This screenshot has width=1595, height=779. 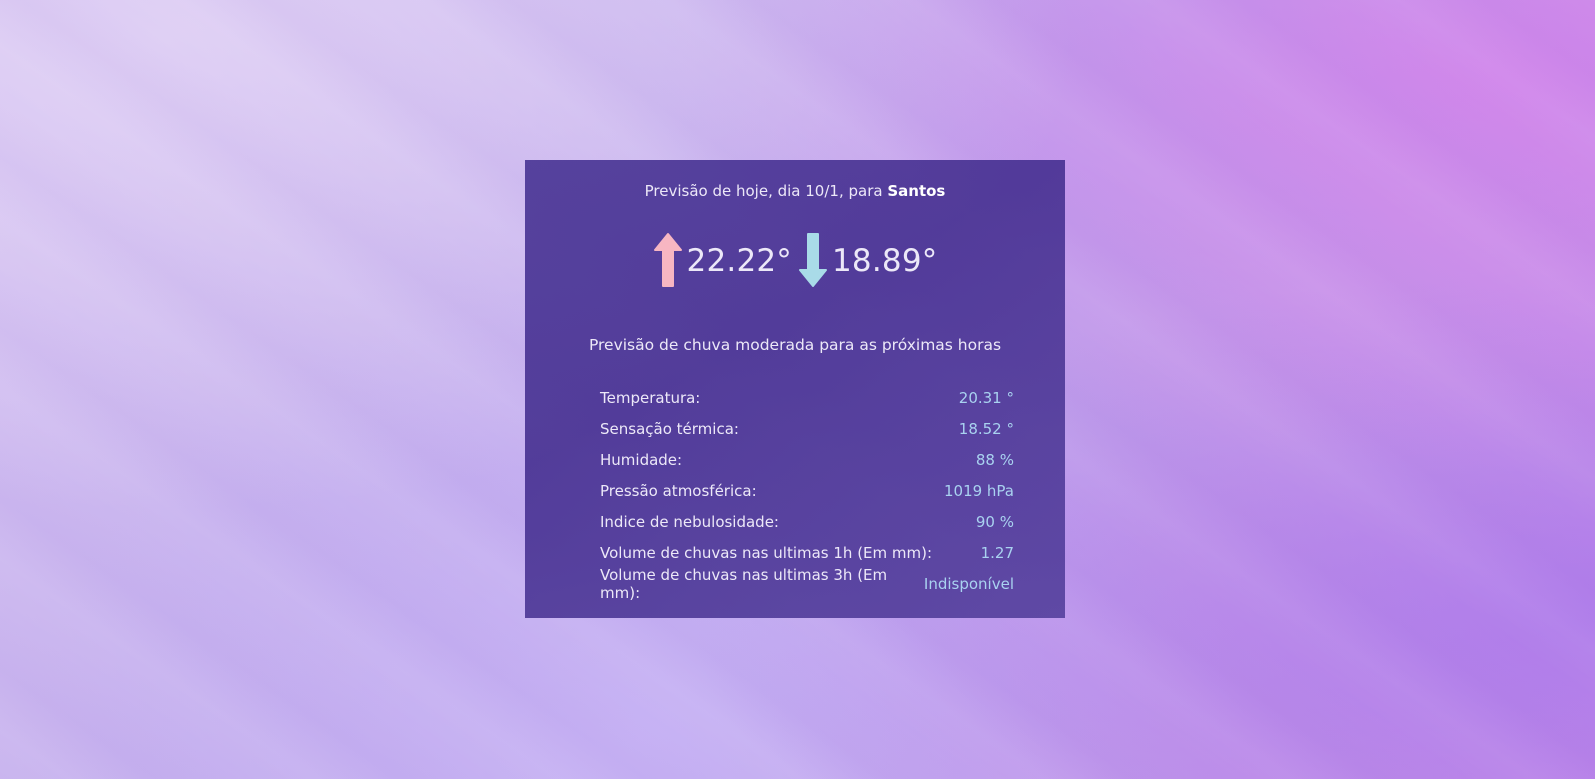 What do you see at coordinates (916, 191) in the screenshot?
I see `city-name: Santos` at bounding box center [916, 191].